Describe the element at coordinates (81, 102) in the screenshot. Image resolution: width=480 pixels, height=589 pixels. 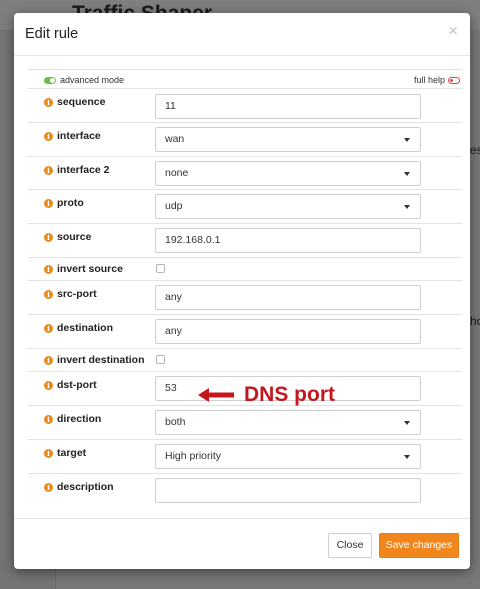
I see `sequence-label-text: sequence` at that location.